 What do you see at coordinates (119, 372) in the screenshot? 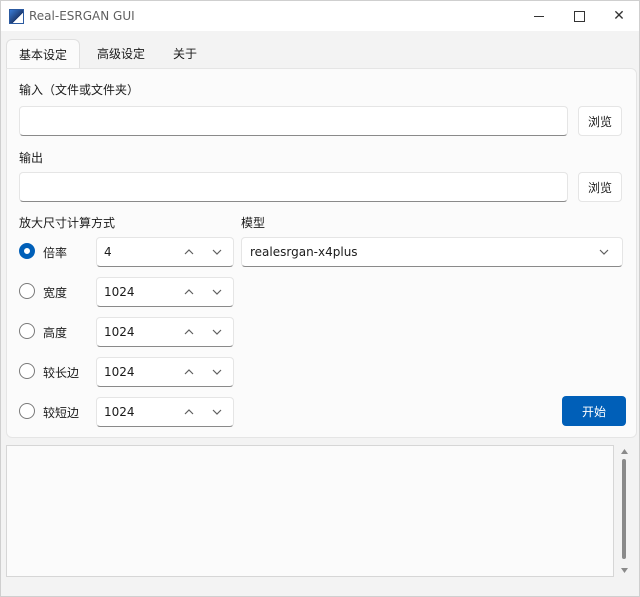
I see `longer-side-value: 1024` at bounding box center [119, 372].